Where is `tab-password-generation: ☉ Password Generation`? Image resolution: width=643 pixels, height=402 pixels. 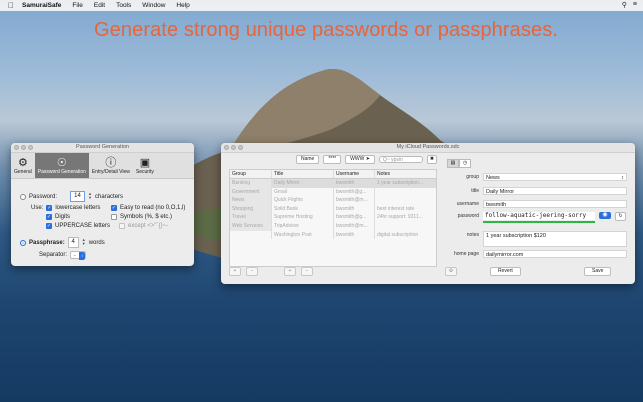
tab-password-generation: ☉ Password Generation is located at coordinates (61, 165).